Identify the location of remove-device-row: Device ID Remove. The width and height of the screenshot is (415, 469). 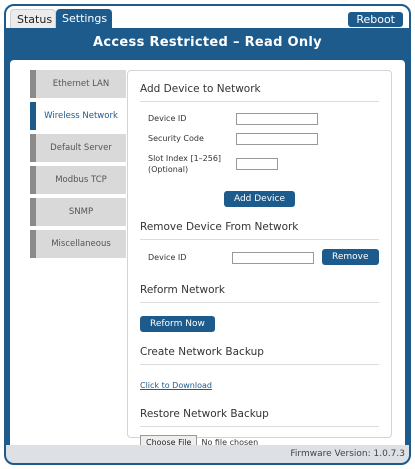
(259, 259).